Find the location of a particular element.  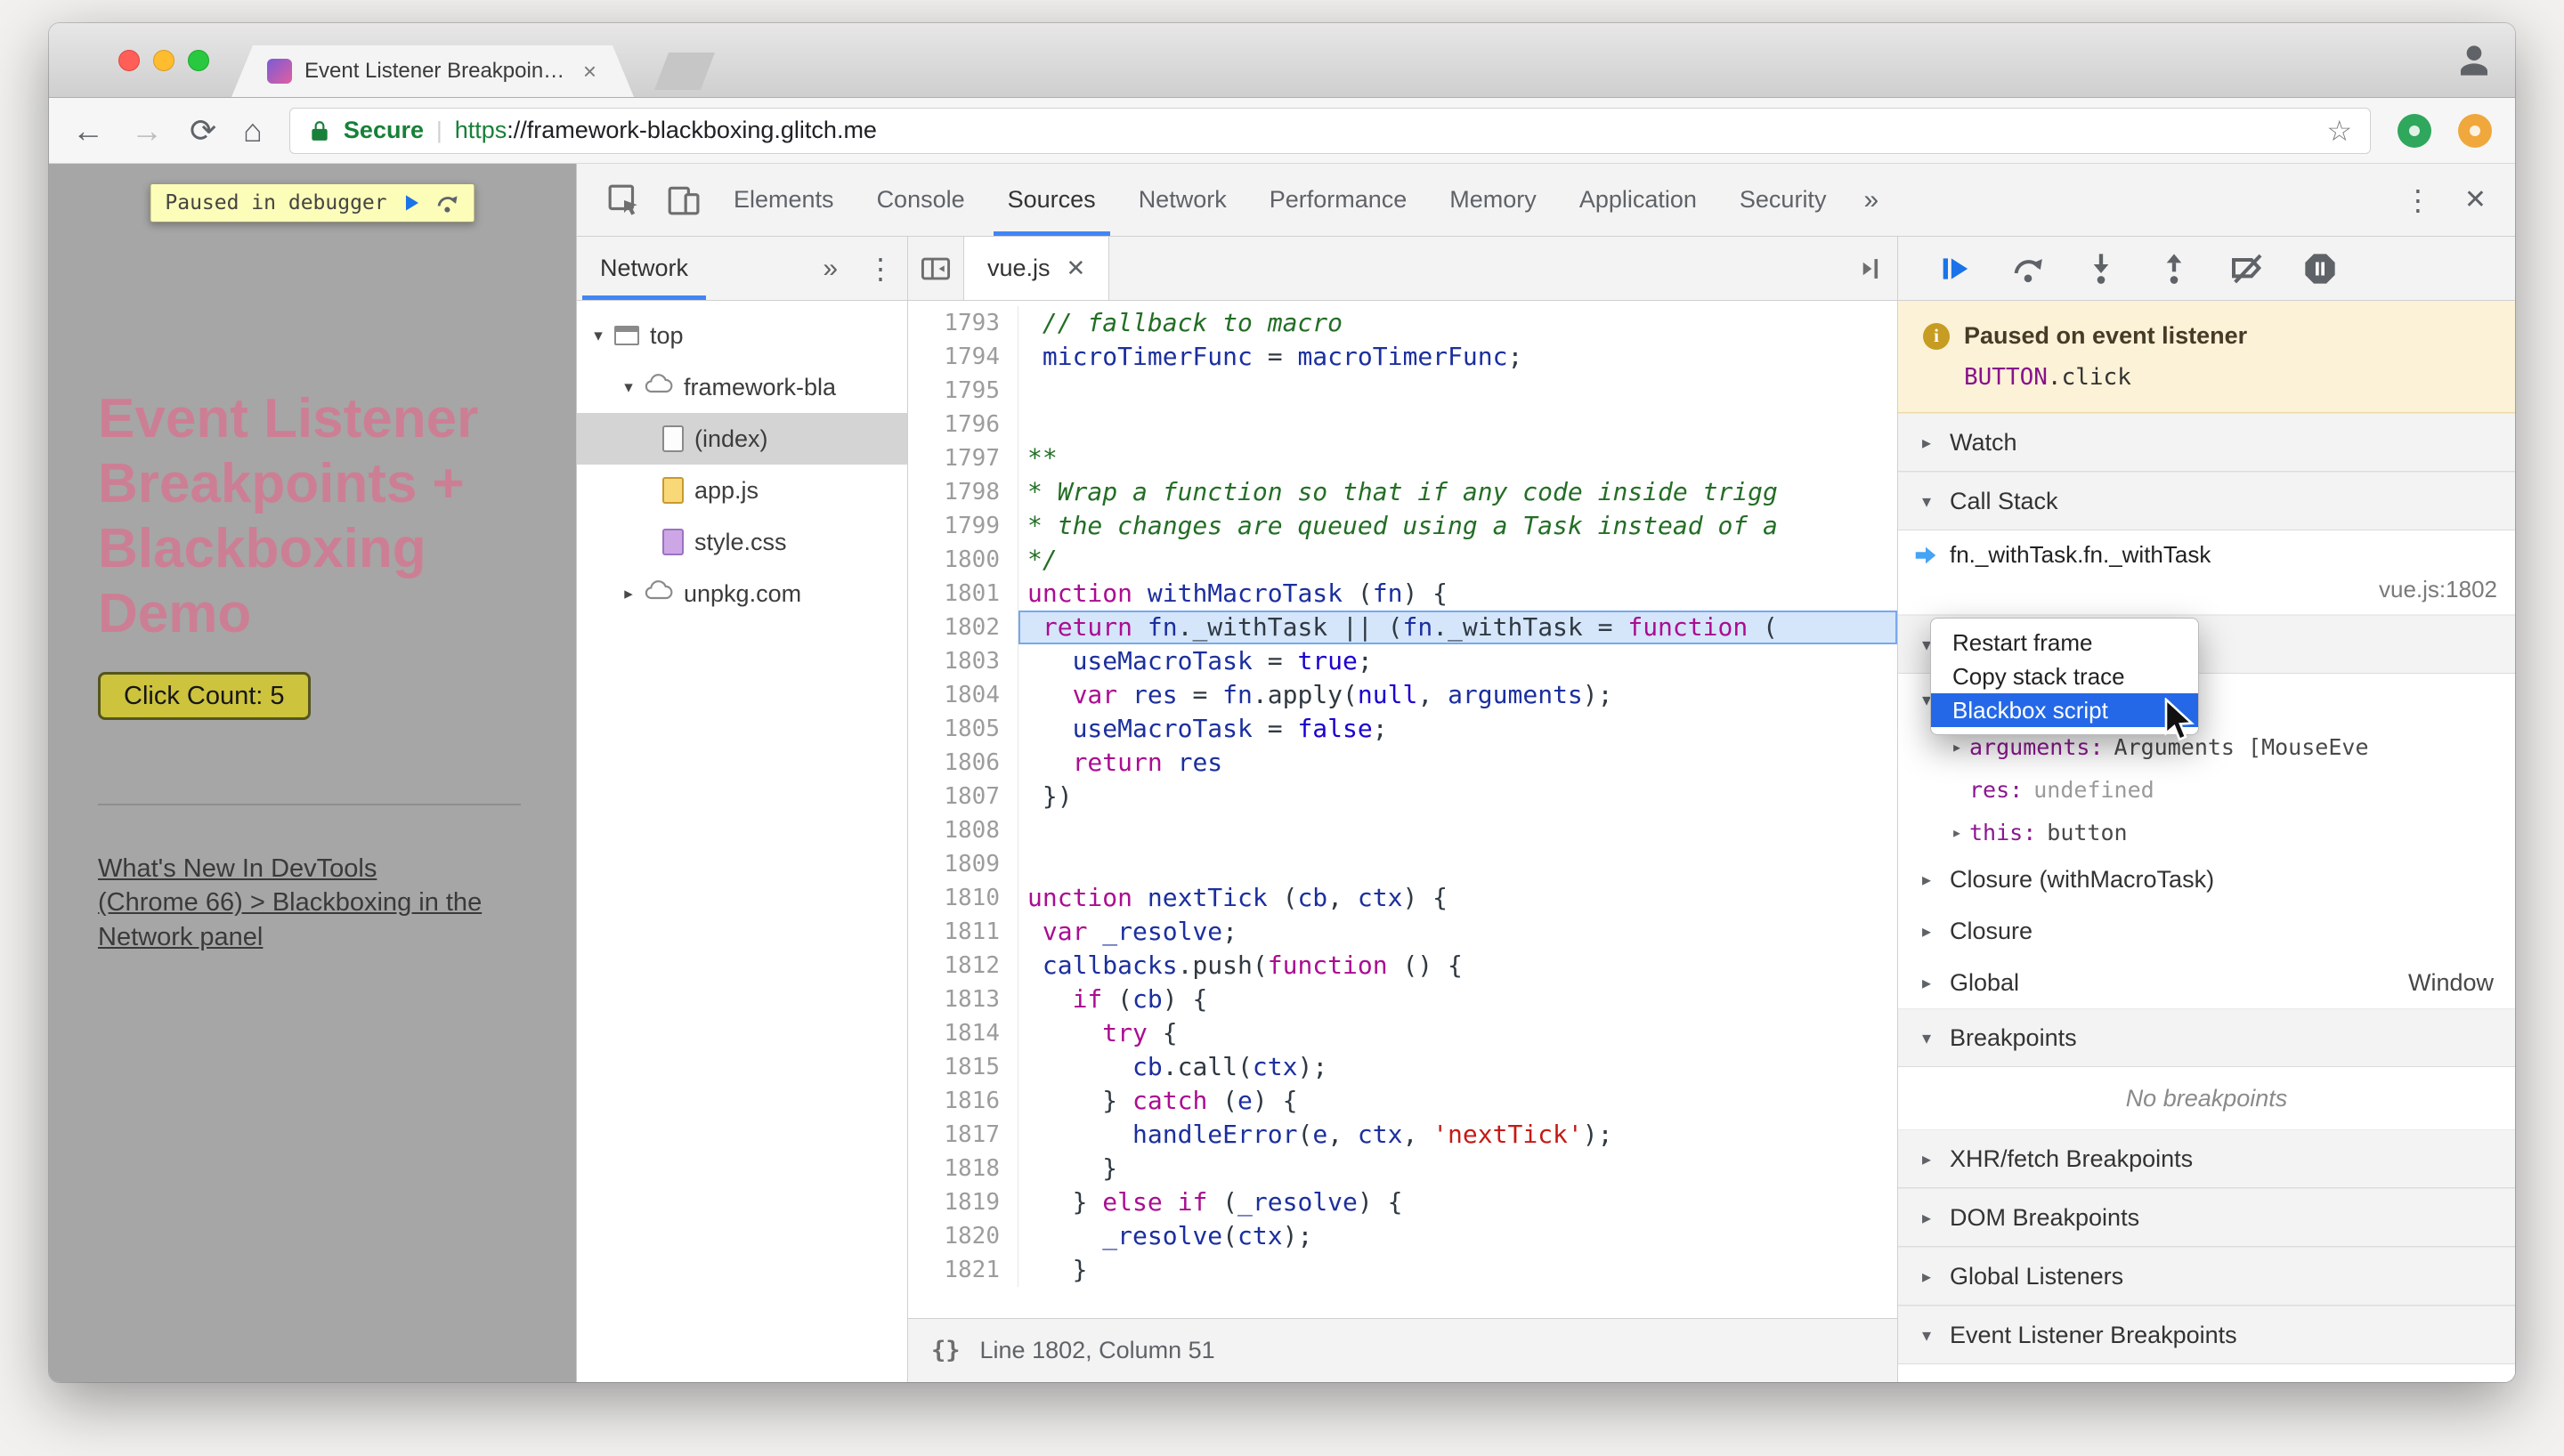

tree-item-index: (index) is located at coordinates (742, 439).